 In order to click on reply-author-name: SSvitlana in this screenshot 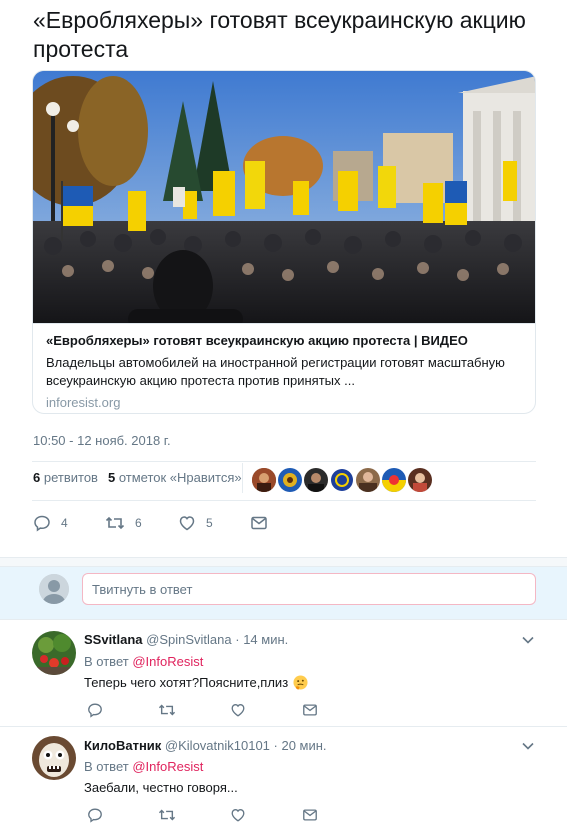, I will do `click(113, 639)`.